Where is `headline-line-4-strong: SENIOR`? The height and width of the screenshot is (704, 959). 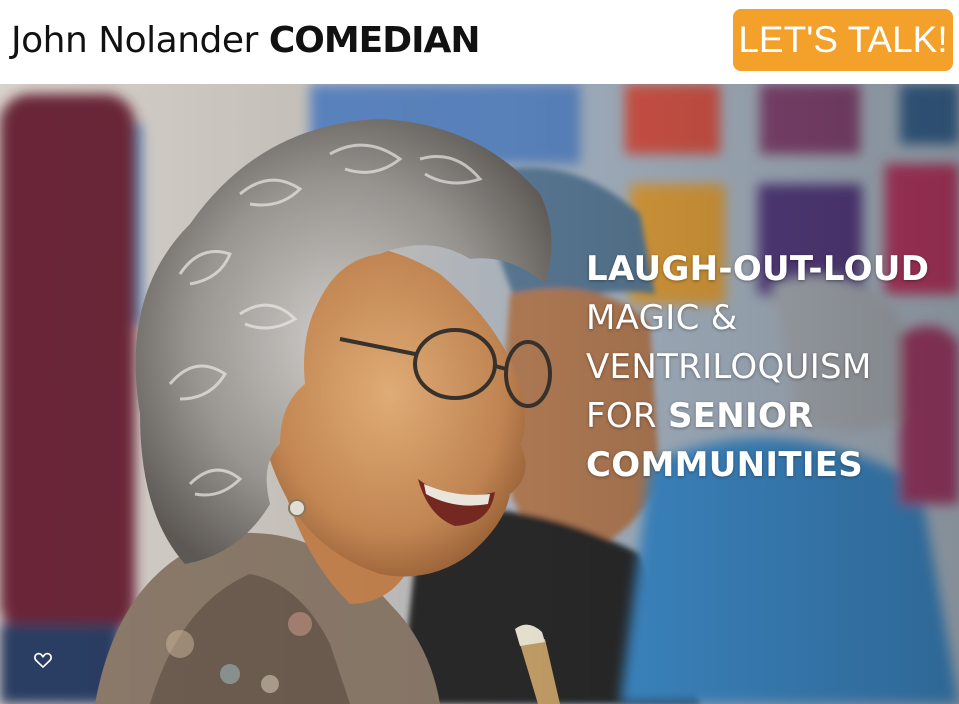
headline-line-4-strong: SENIOR is located at coordinates (740, 416).